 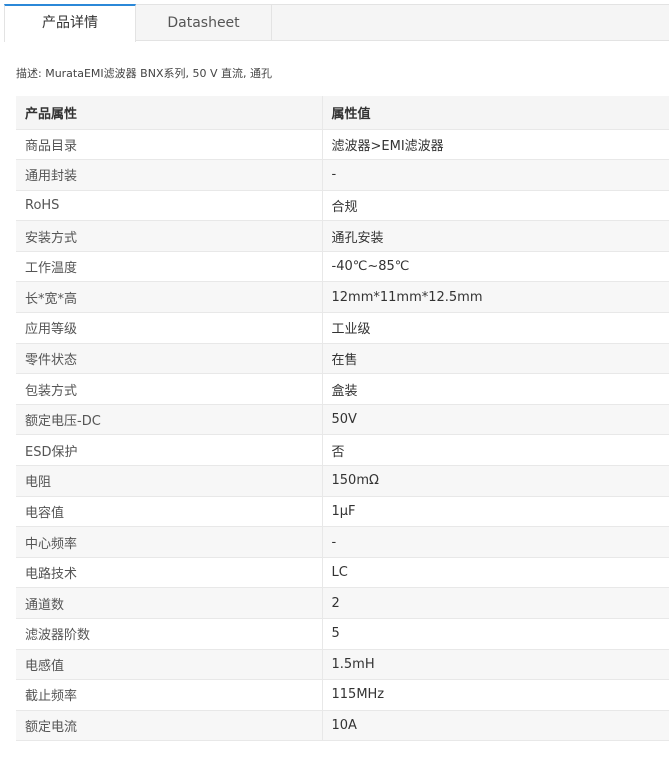 What do you see at coordinates (169, 512) in the screenshot?
I see `attribute-name: 电容值` at bounding box center [169, 512].